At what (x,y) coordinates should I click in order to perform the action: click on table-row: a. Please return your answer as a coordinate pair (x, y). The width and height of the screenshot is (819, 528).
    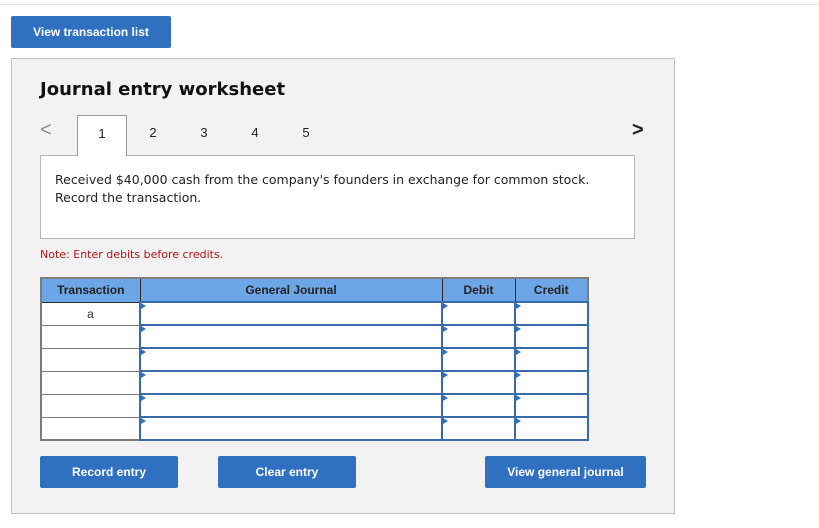
    Looking at the image, I should click on (314, 313).